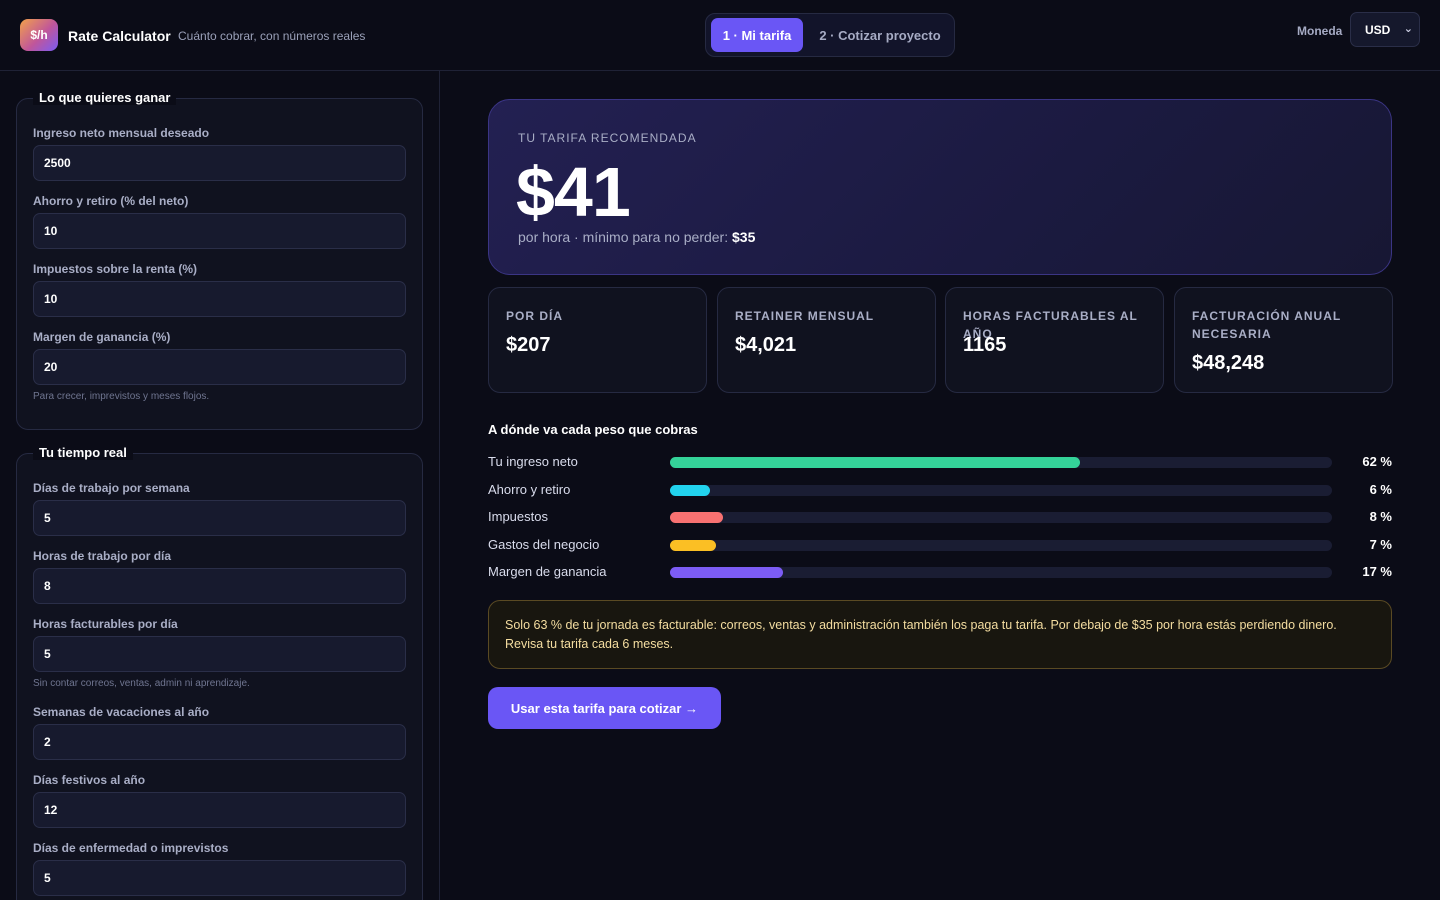  Describe the element at coordinates (219, 163) in the screenshot. I see `net-income-input: 2500` at that location.